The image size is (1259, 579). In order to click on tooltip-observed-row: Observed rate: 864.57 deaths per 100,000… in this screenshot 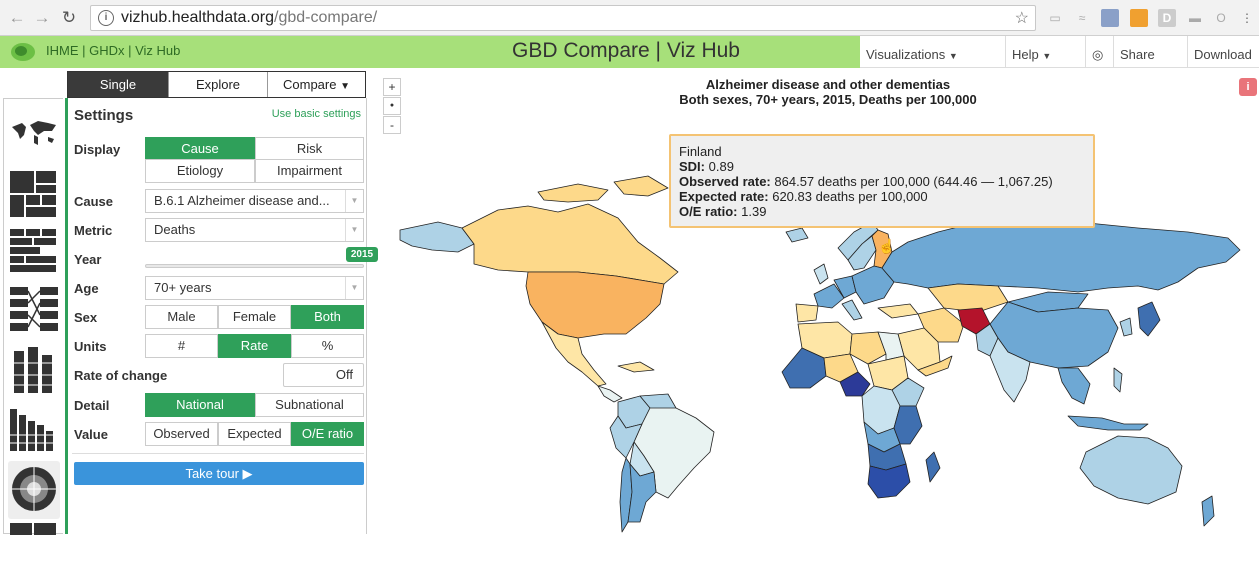, I will do `click(882, 181)`.